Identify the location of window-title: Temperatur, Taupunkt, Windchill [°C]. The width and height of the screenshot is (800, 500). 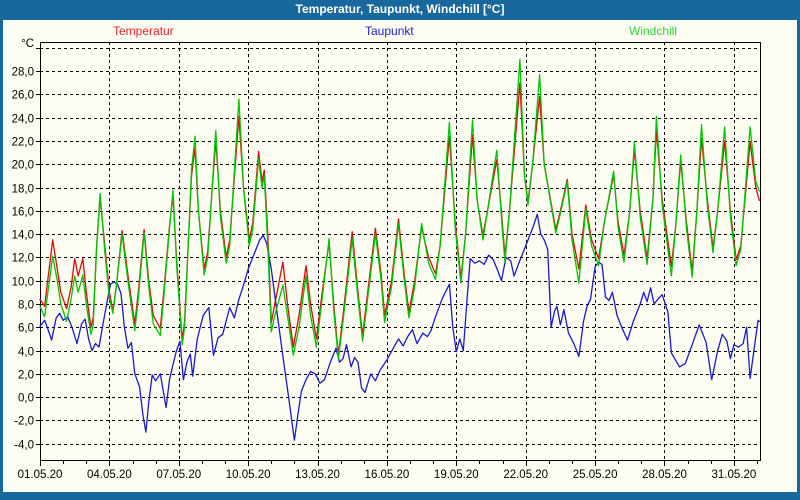
(400, 9).